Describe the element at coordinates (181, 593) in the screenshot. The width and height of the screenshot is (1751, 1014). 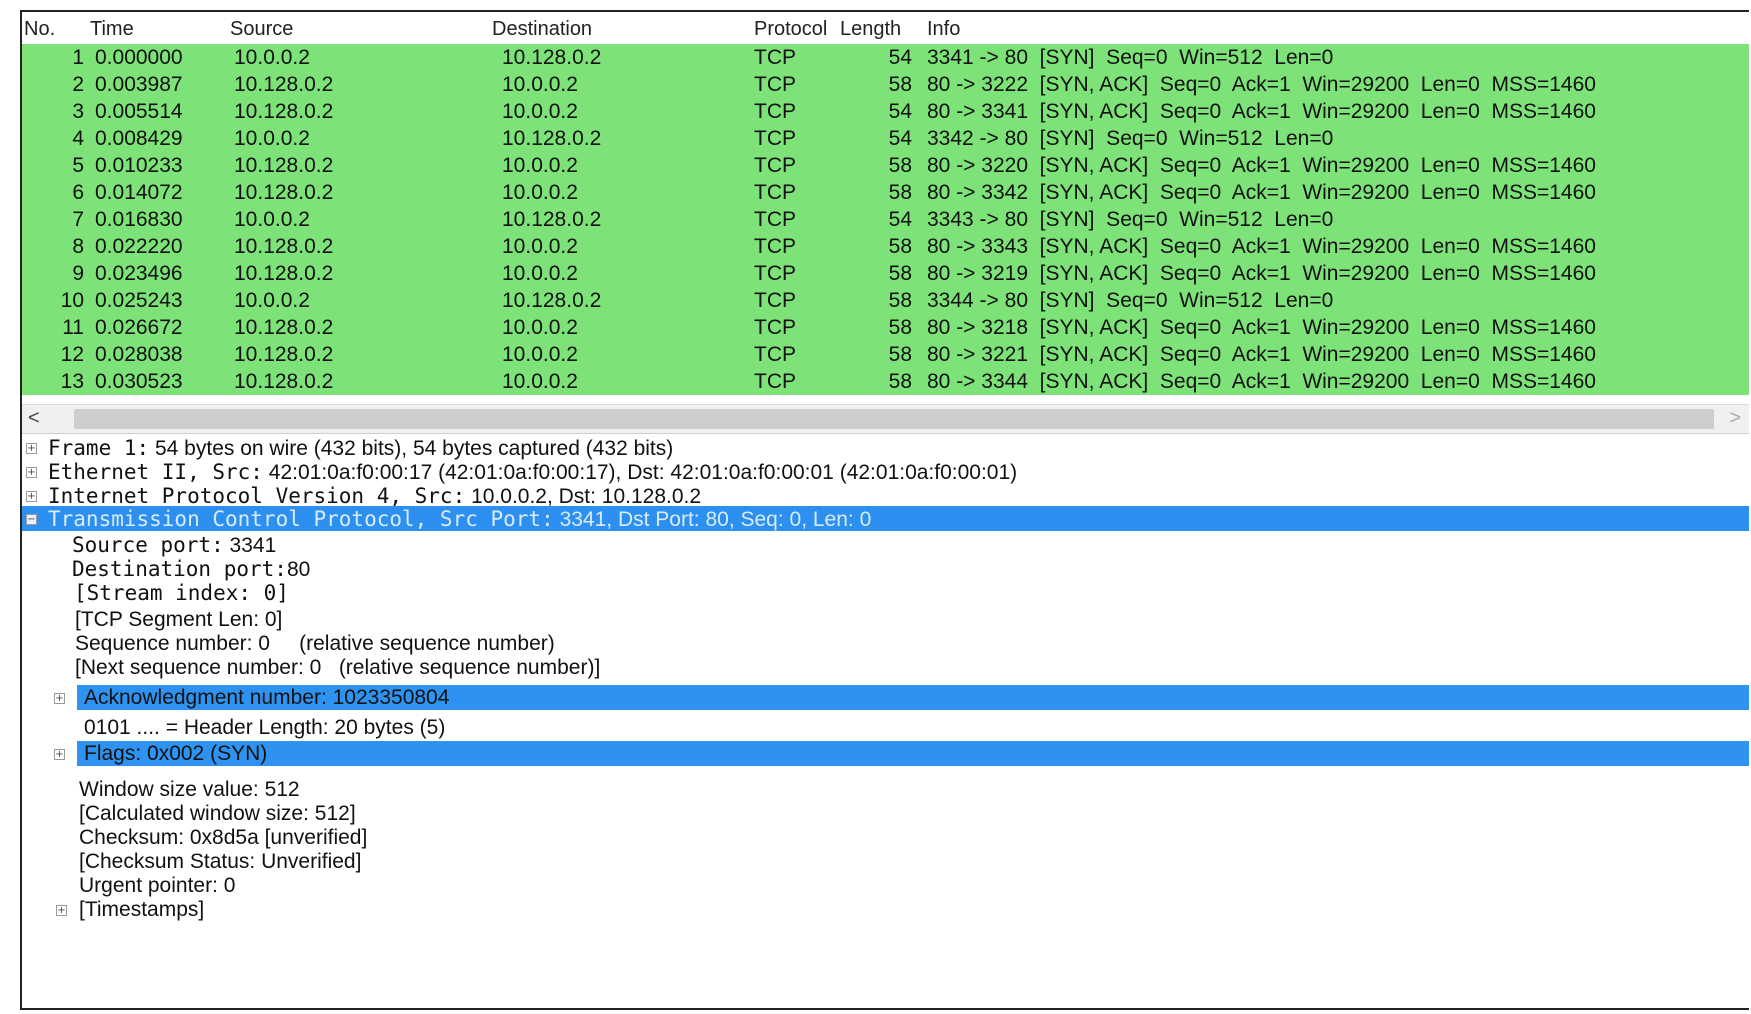
I see `stream-index-text: [Stream index: 0]` at that location.